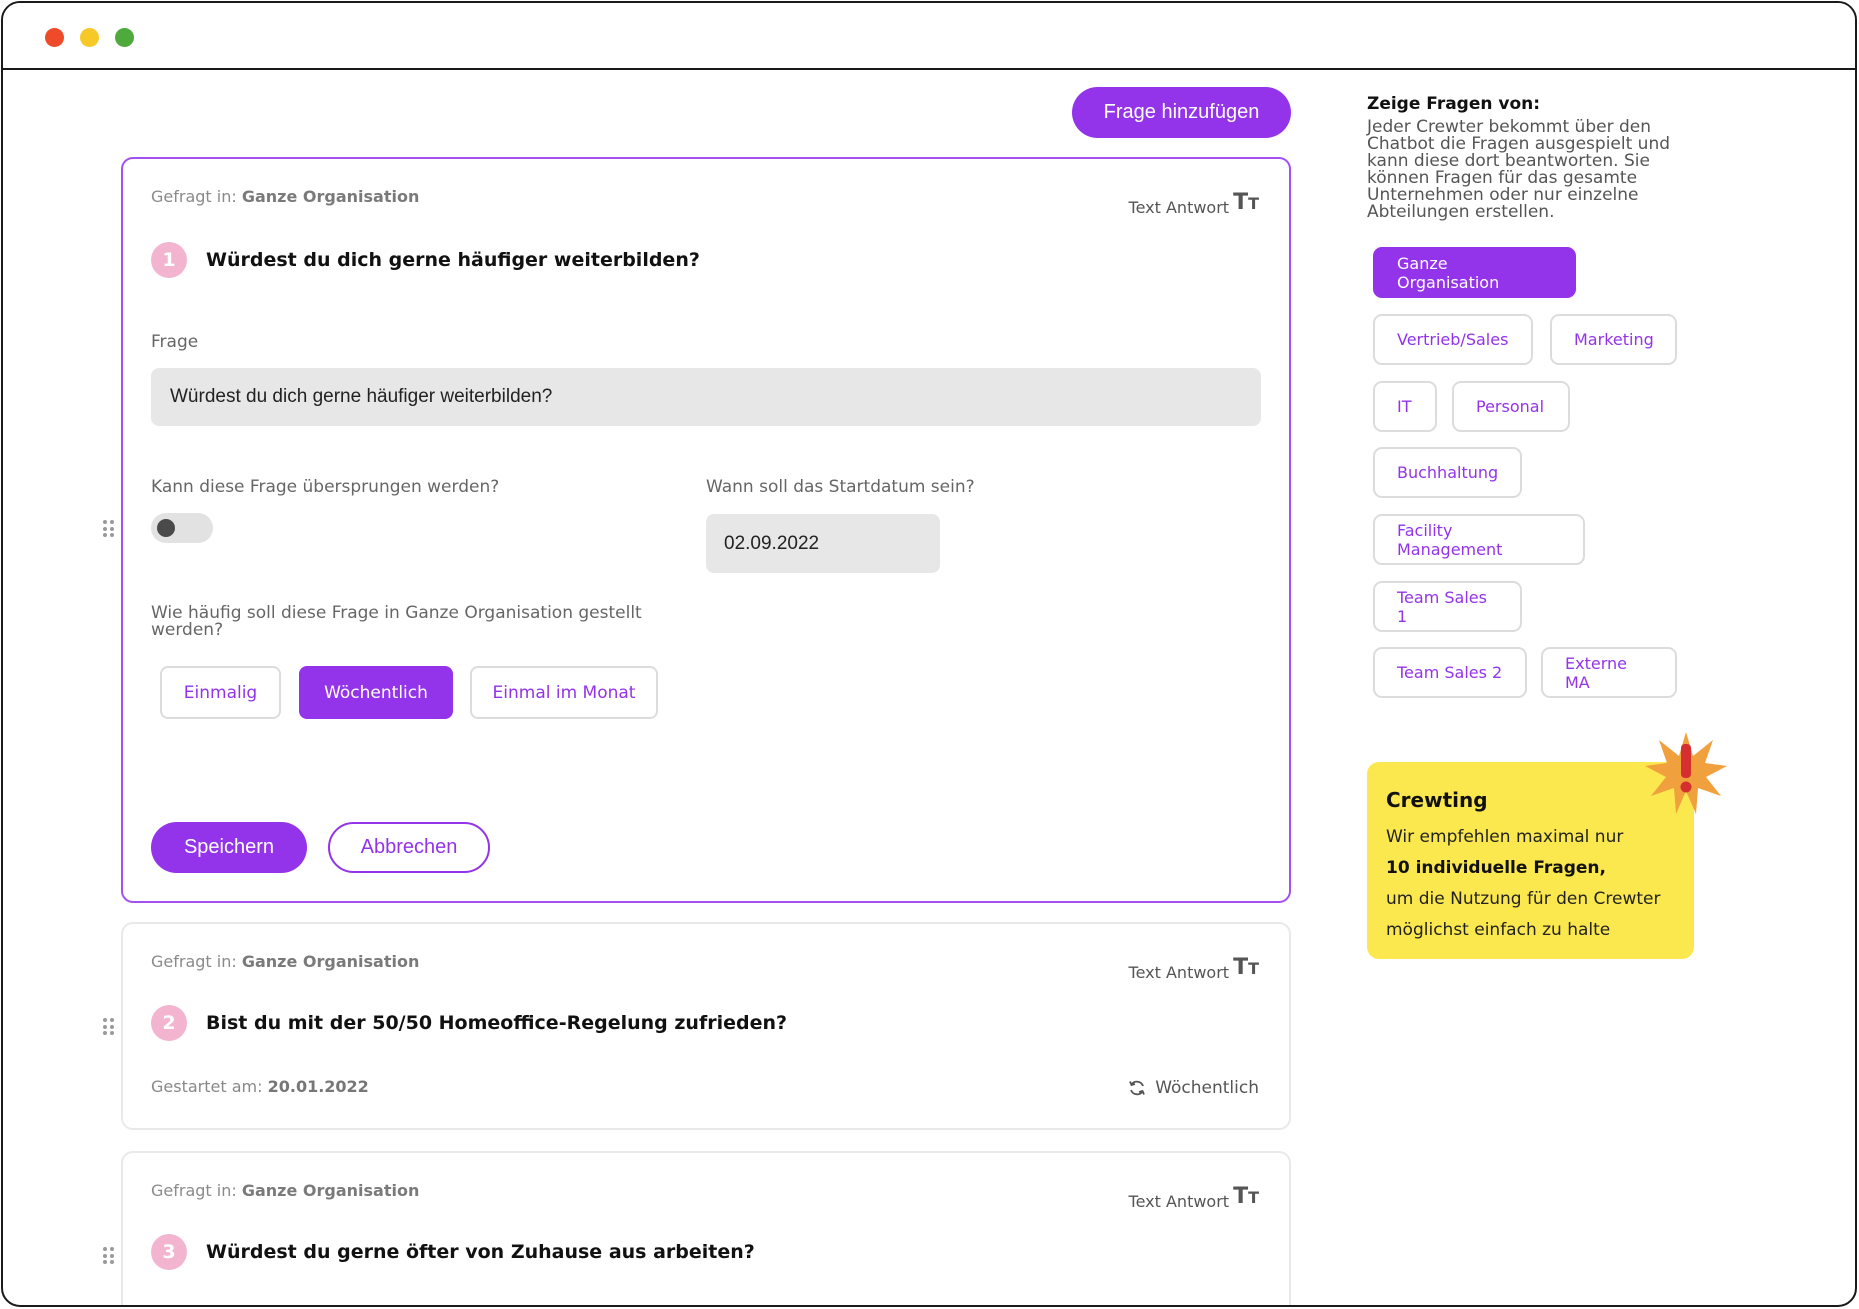 This screenshot has width=1859, height=1309. What do you see at coordinates (1613, 339) in the screenshot?
I see `department-marketing: Marketing` at bounding box center [1613, 339].